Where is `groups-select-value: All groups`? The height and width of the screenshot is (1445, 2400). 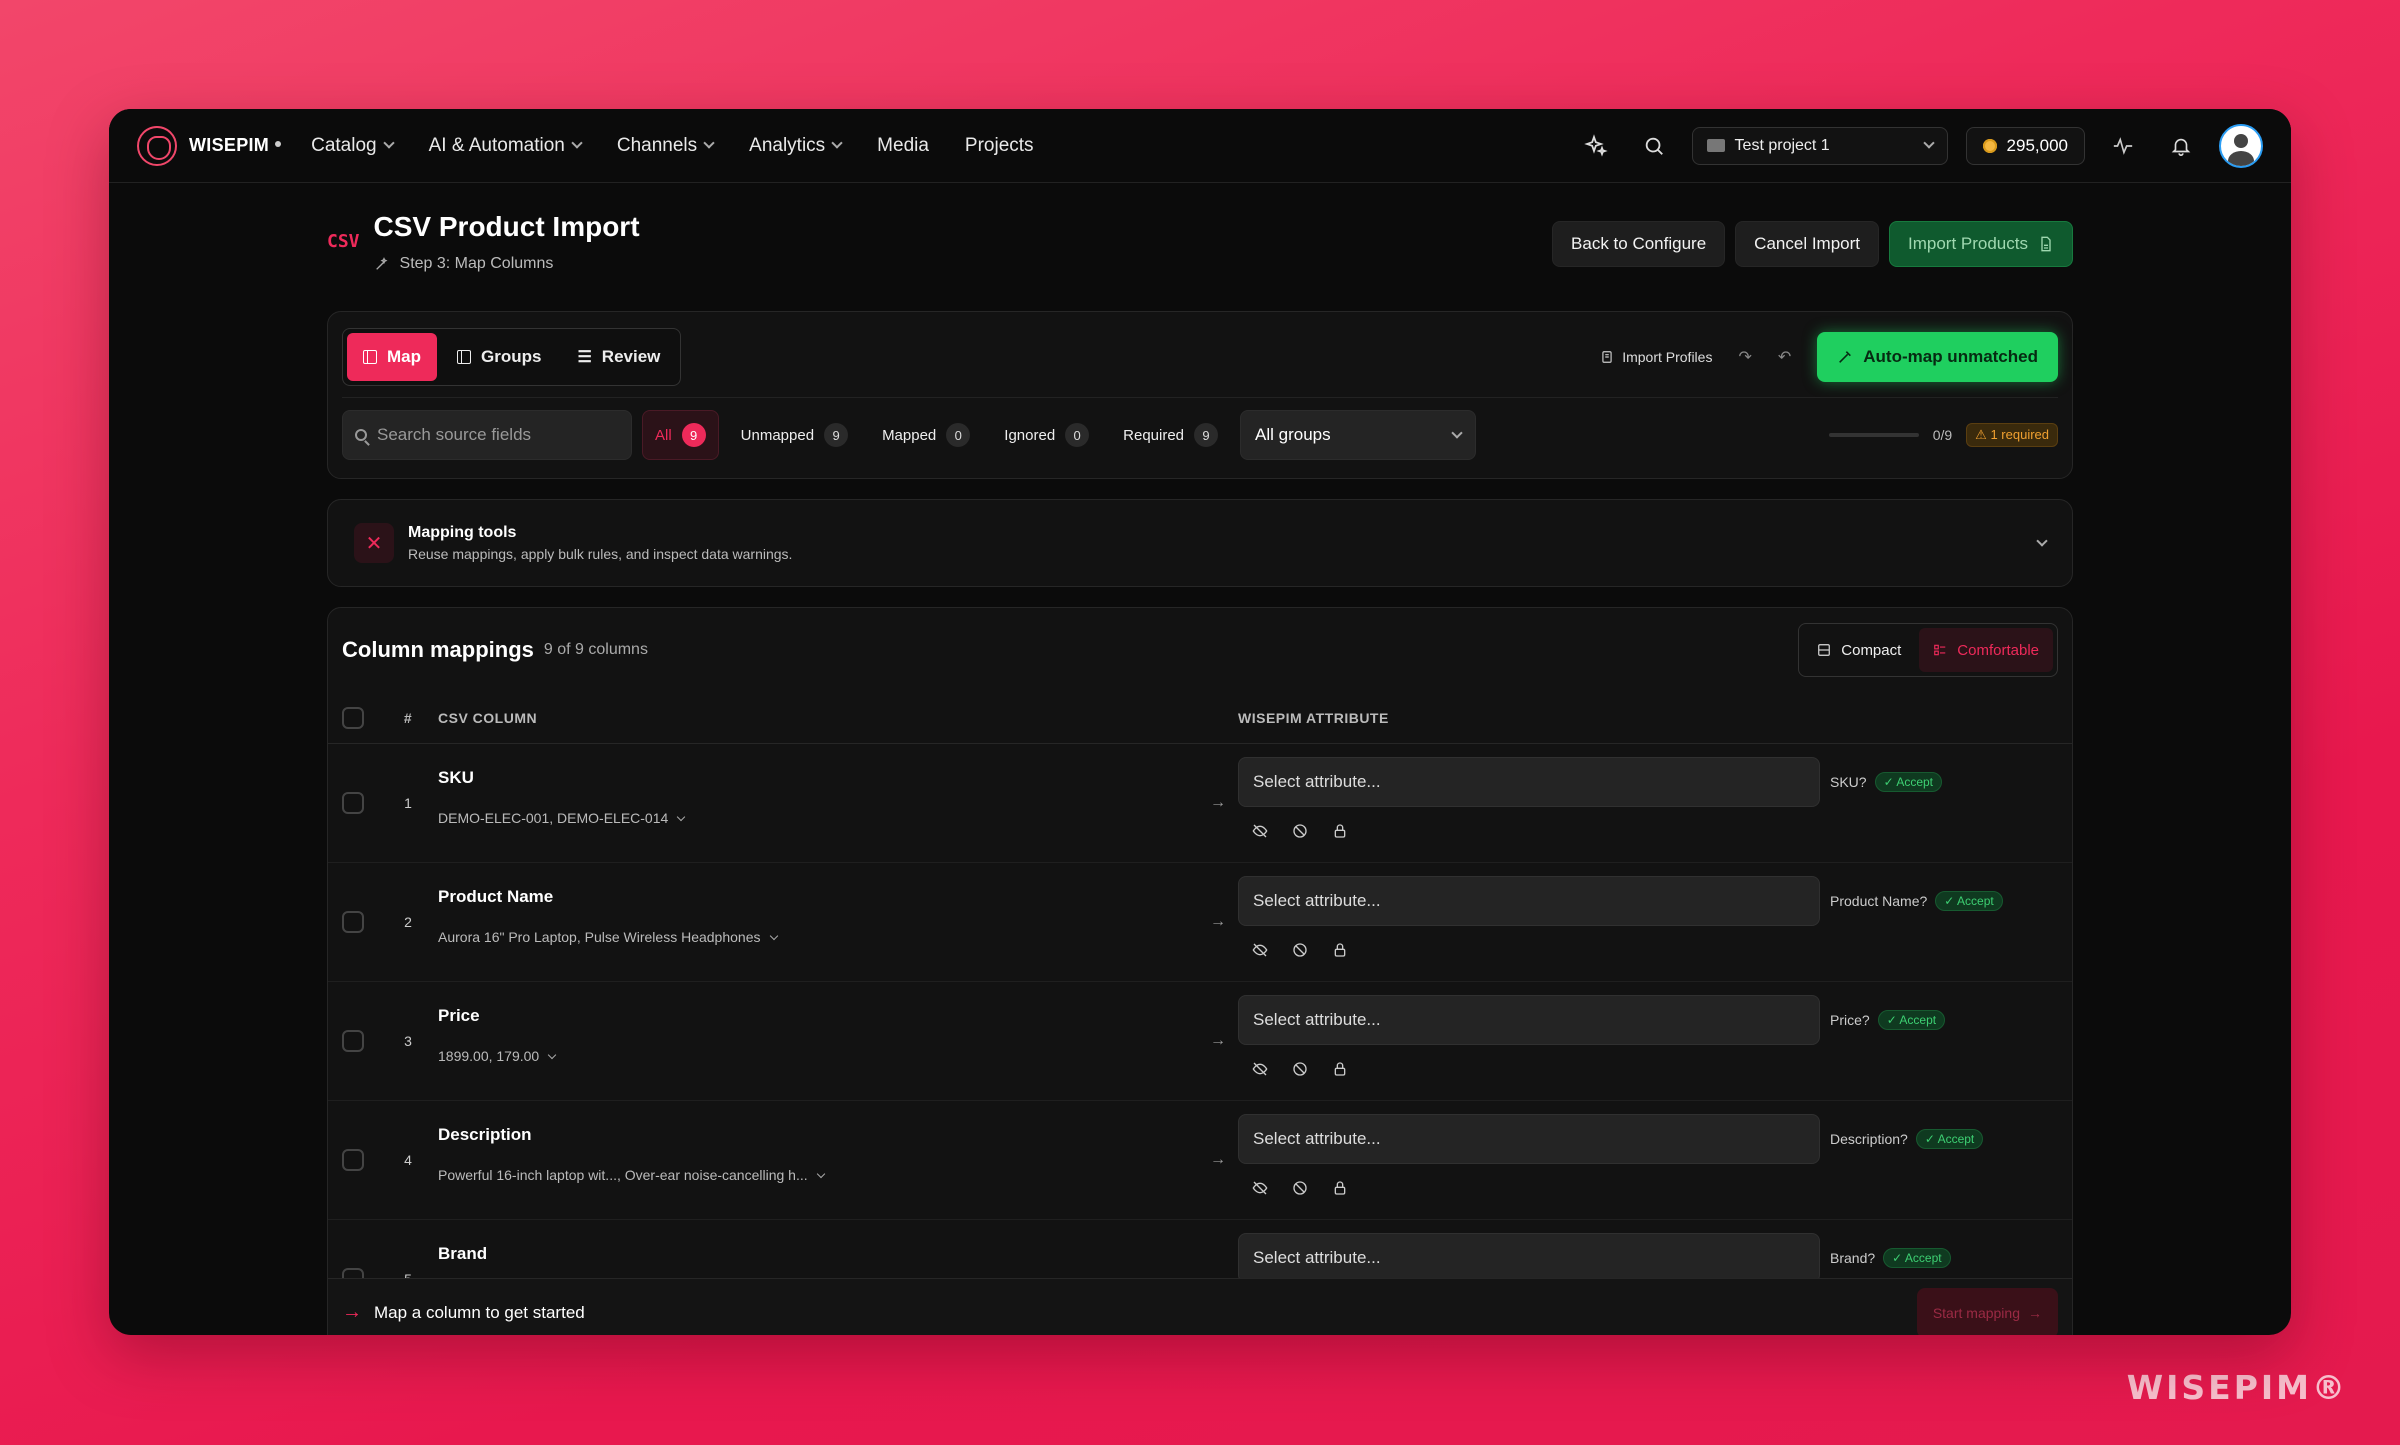
groups-select-value: All groups is located at coordinates (1293, 434).